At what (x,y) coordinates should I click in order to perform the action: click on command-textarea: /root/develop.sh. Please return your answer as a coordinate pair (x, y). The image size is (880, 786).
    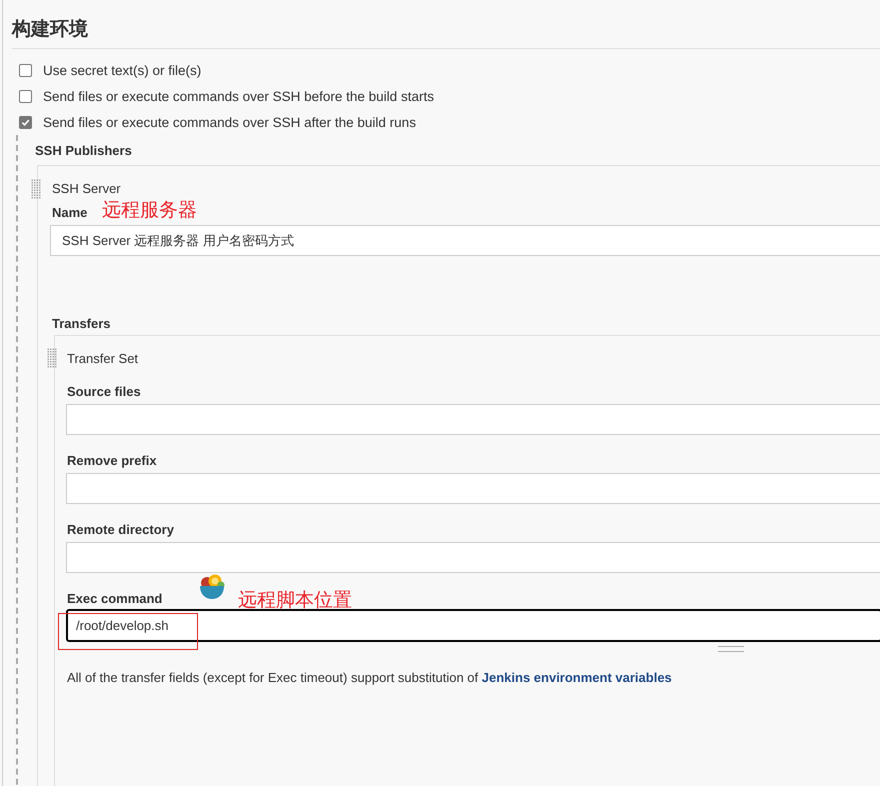
    Looking at the image, I should click on (473, 625).